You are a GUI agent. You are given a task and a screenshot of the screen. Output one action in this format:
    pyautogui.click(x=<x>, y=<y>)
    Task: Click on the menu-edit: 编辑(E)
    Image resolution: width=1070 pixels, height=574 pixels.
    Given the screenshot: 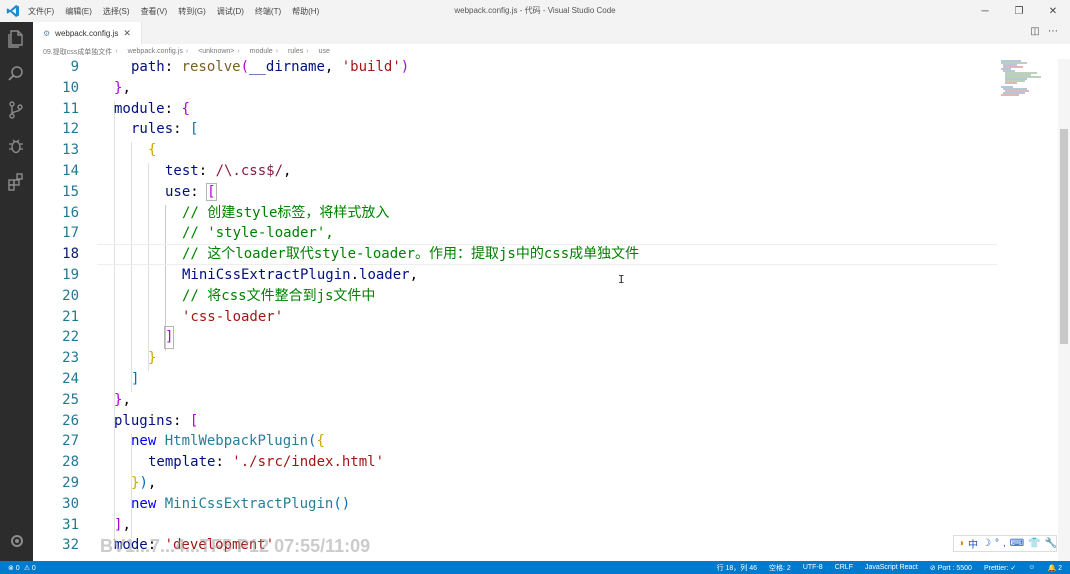 What is the action you would take?
    pyautogui.click(x=78, y=11)
    